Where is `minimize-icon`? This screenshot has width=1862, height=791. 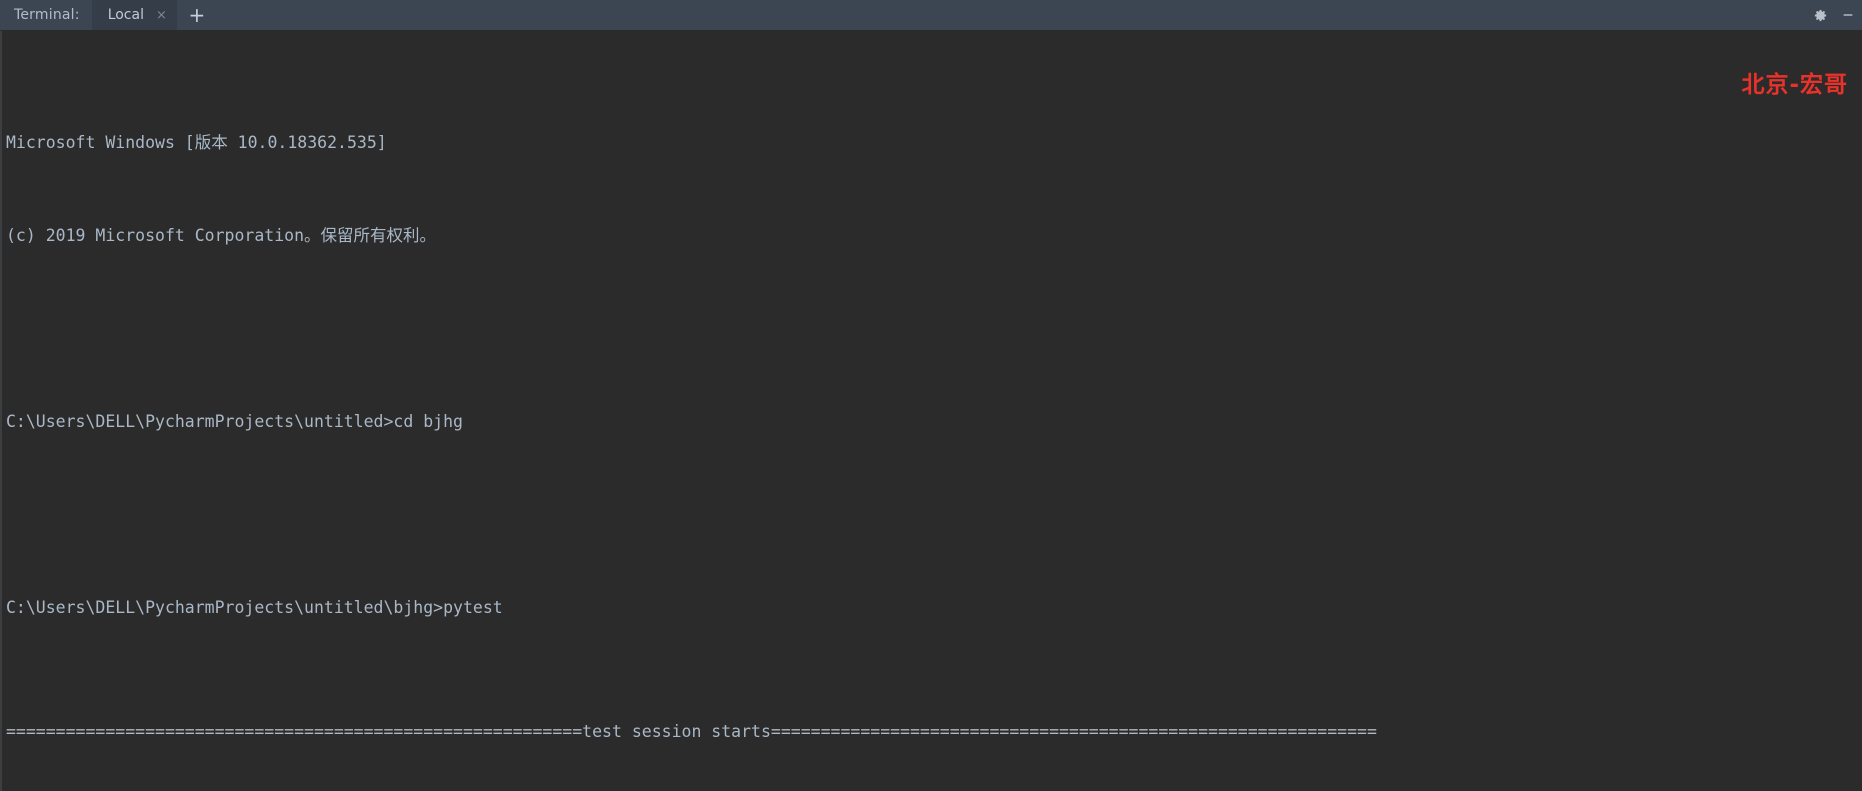
minimize-icon is located at coordinates (1848, 15).